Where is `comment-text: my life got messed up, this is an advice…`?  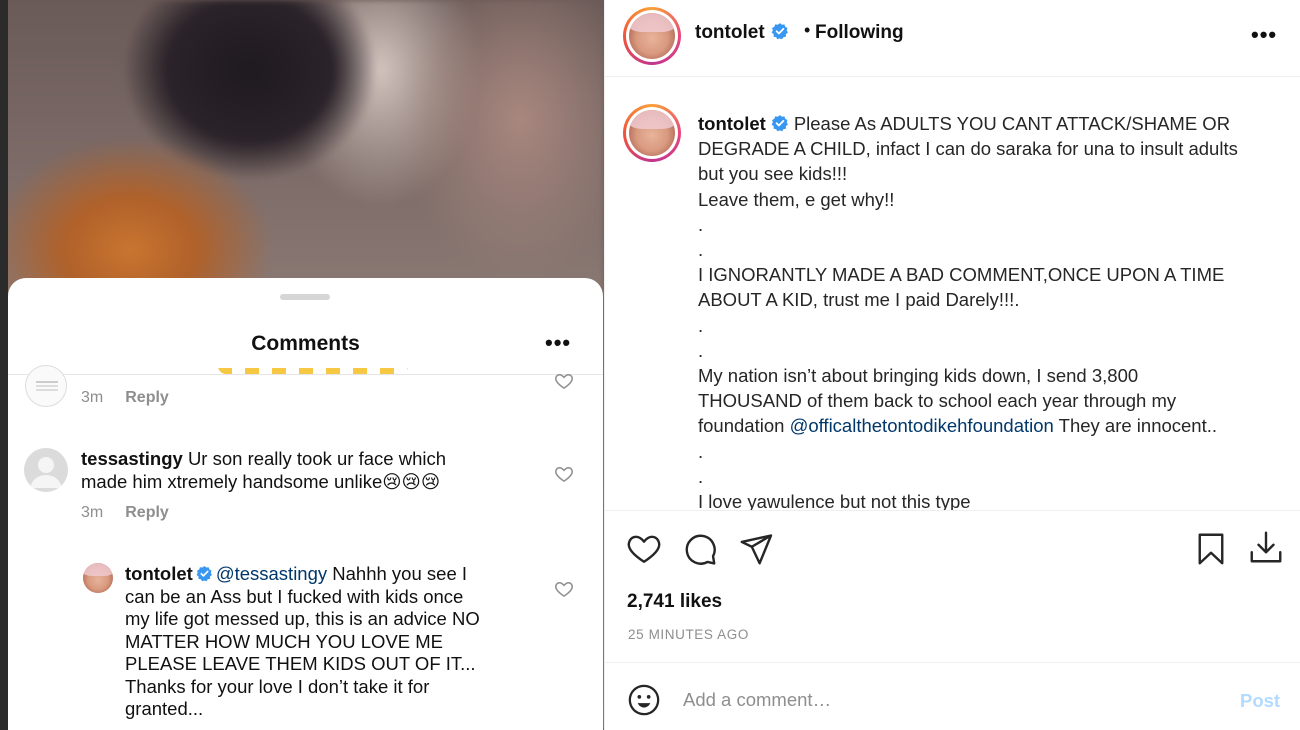 comment-text: my life got messed up, this is an advice… is located at coordinates (302, 618).